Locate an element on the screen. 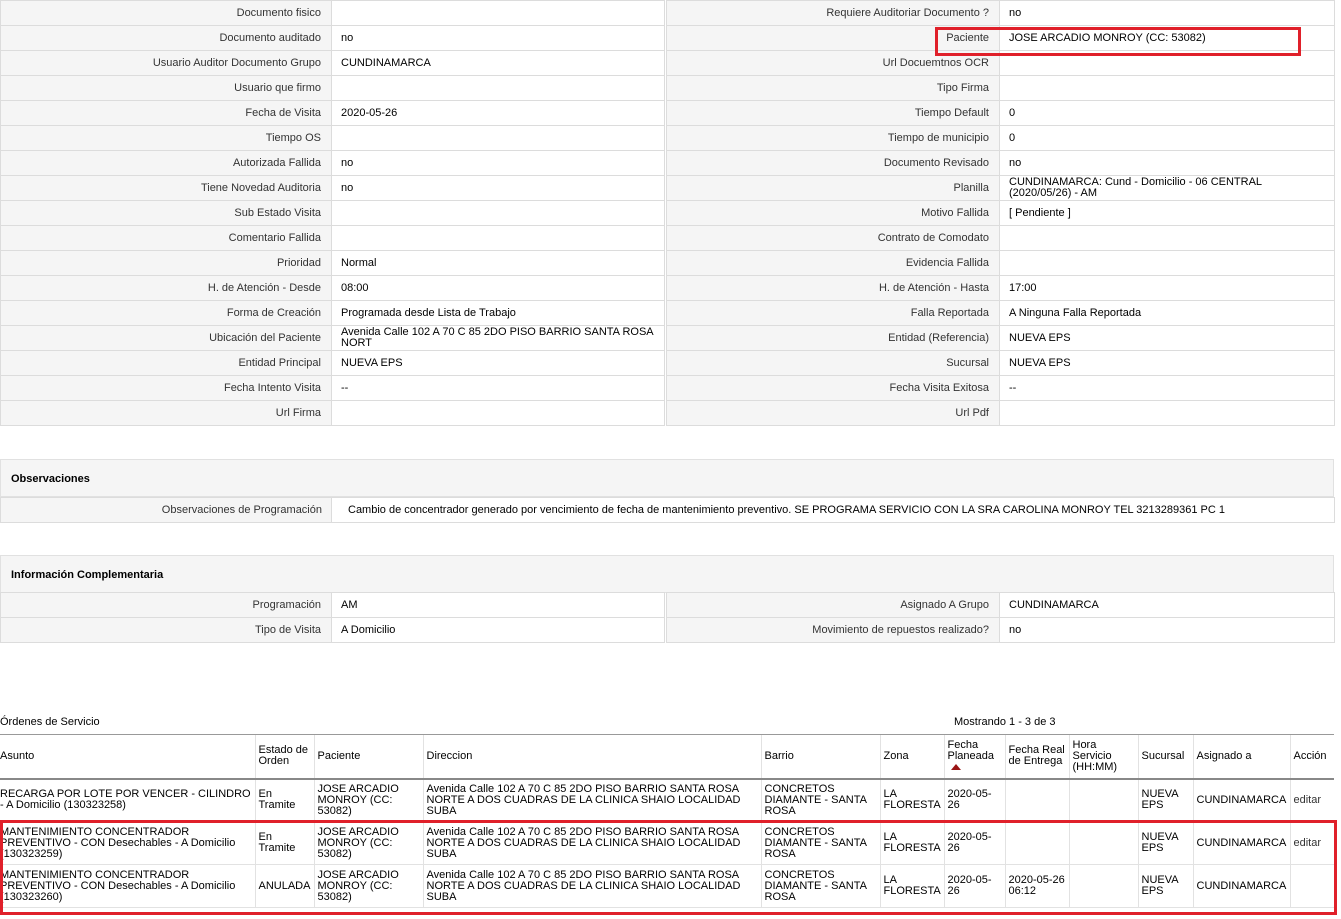 Image resolution: width=1341 pixels, height=919 pixels. column-header-label: Fecha Planeada is located at coordinates (971, 750).